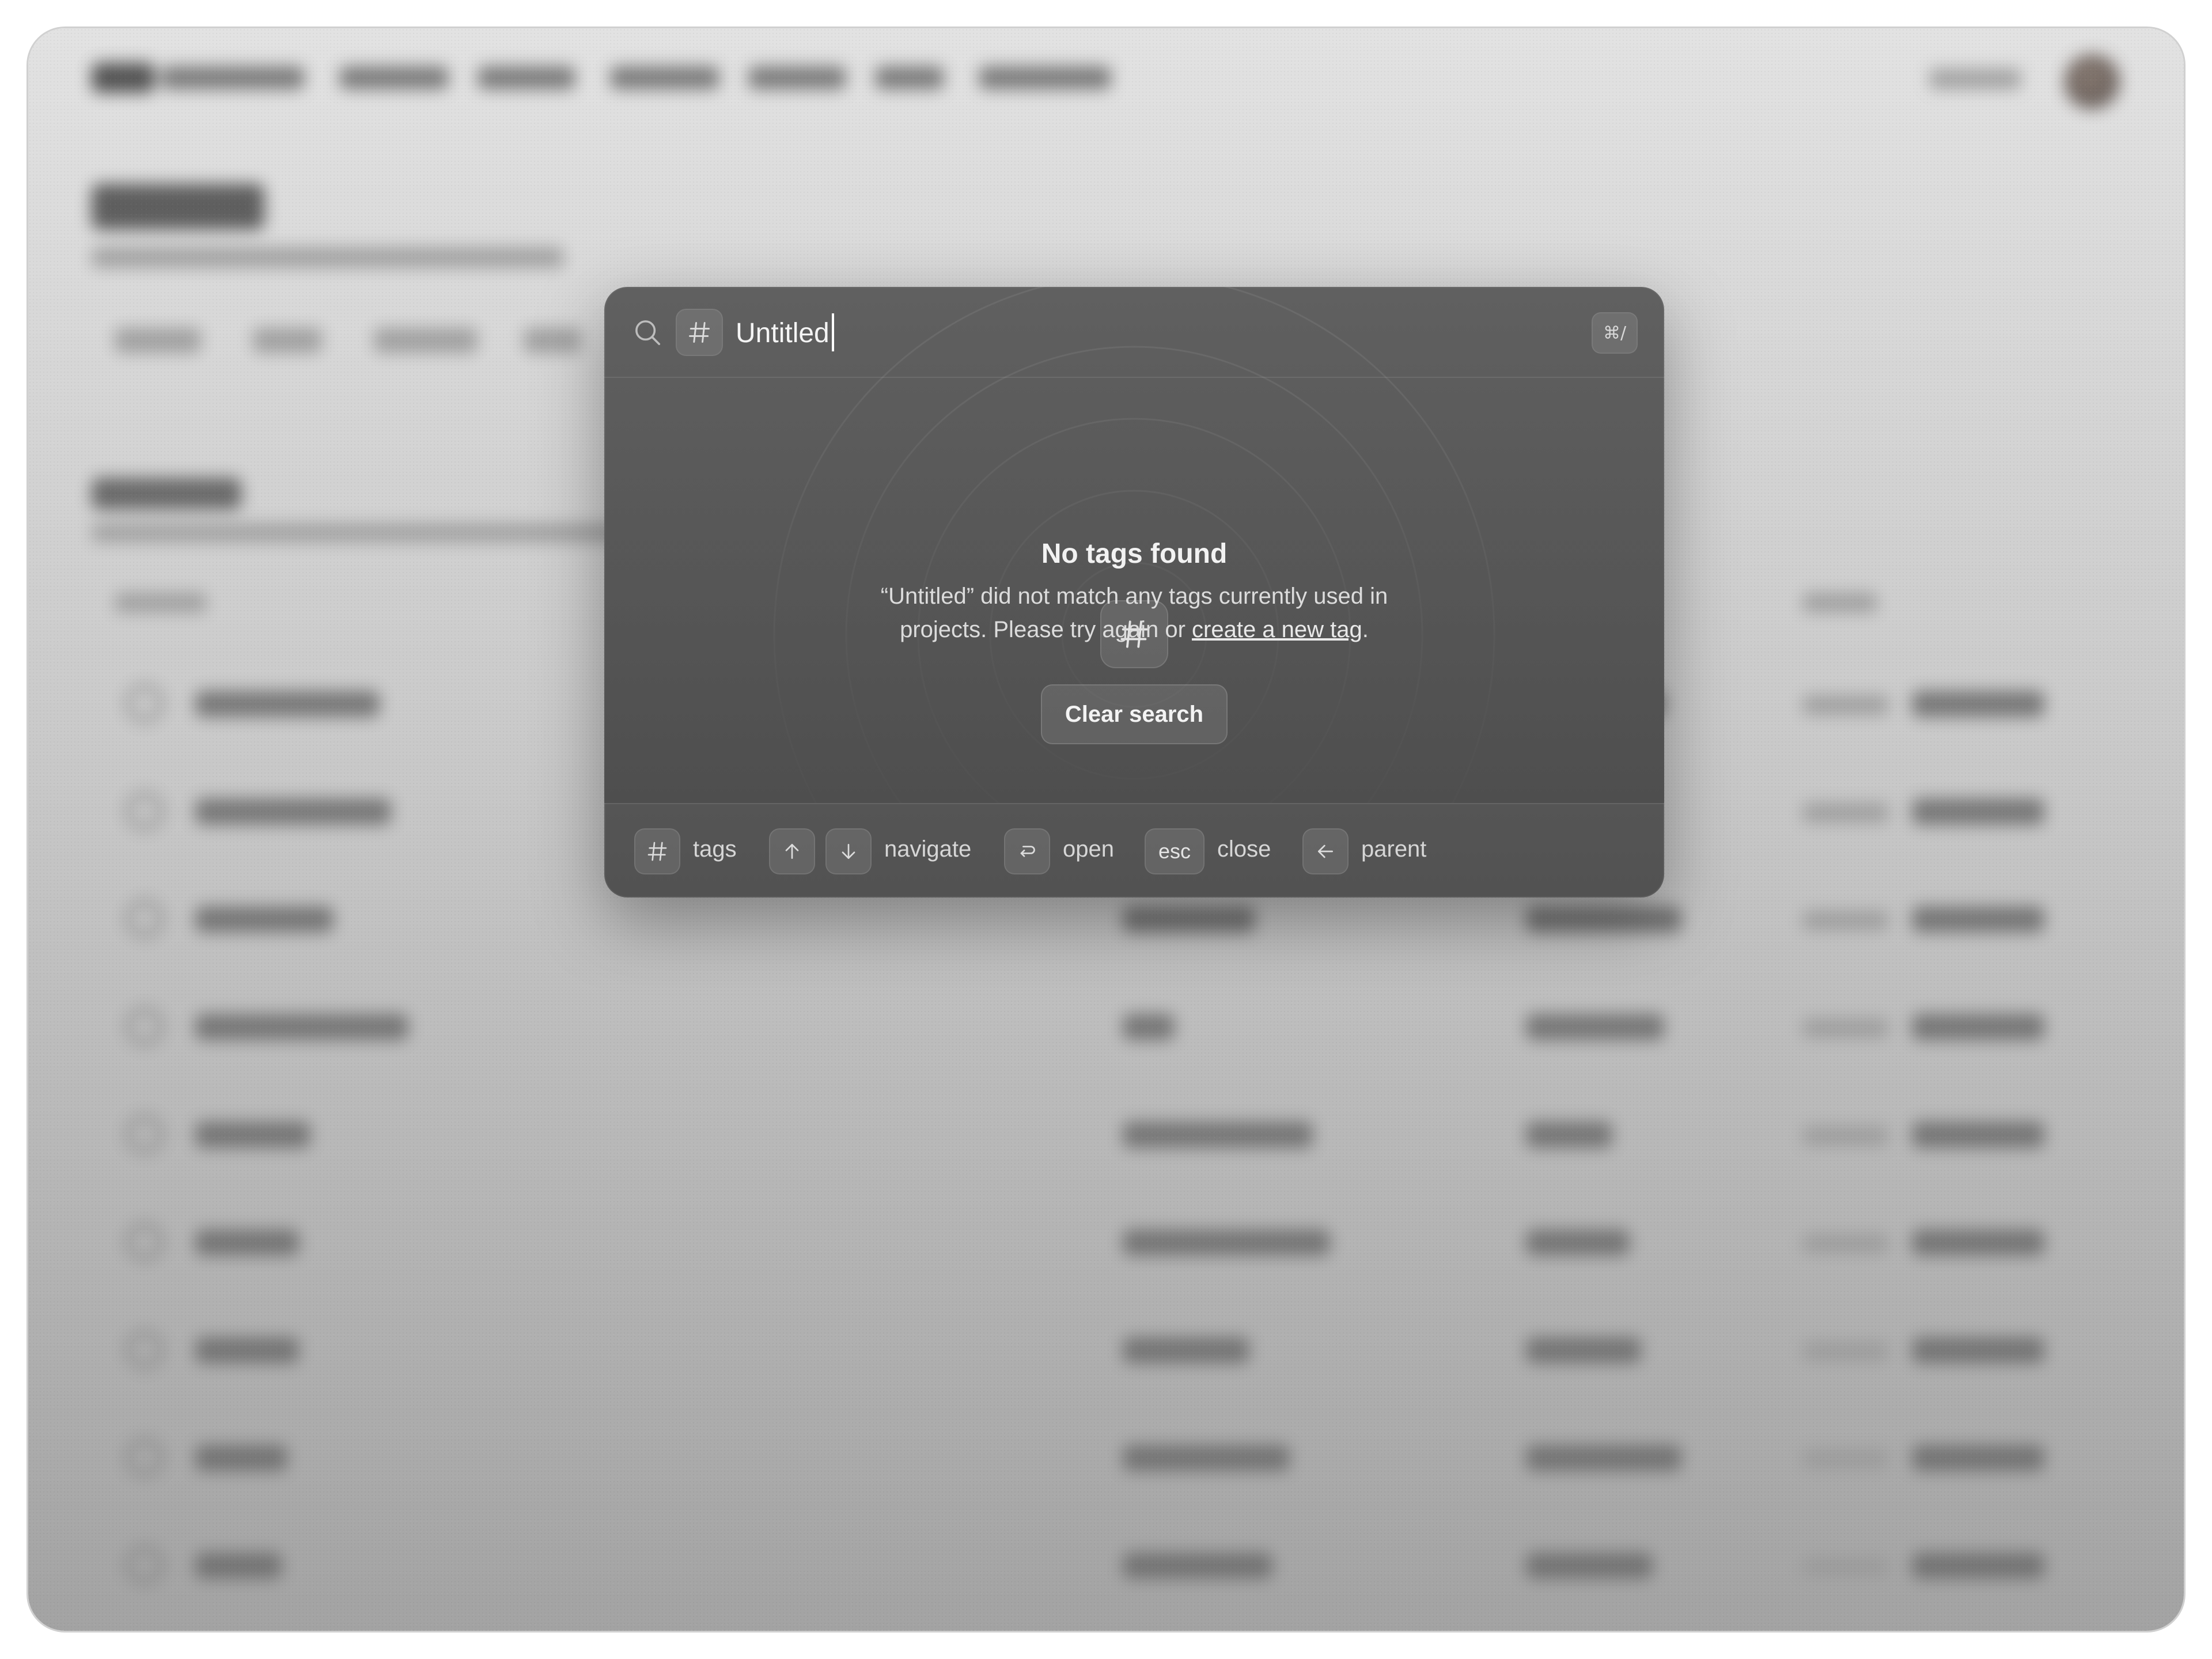 This screenshot has width=2212, height=1659. Describe the element at coordinates (928, 849) in the screenshot. I see `hint-navigate-label: navigate` at that location.